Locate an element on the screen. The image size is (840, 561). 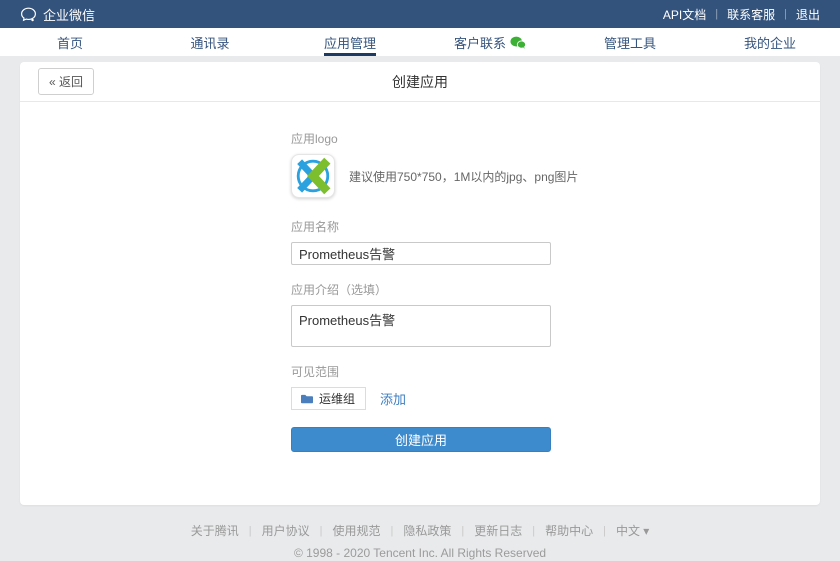
active-tab-underline is located at coordinates (350, 54).